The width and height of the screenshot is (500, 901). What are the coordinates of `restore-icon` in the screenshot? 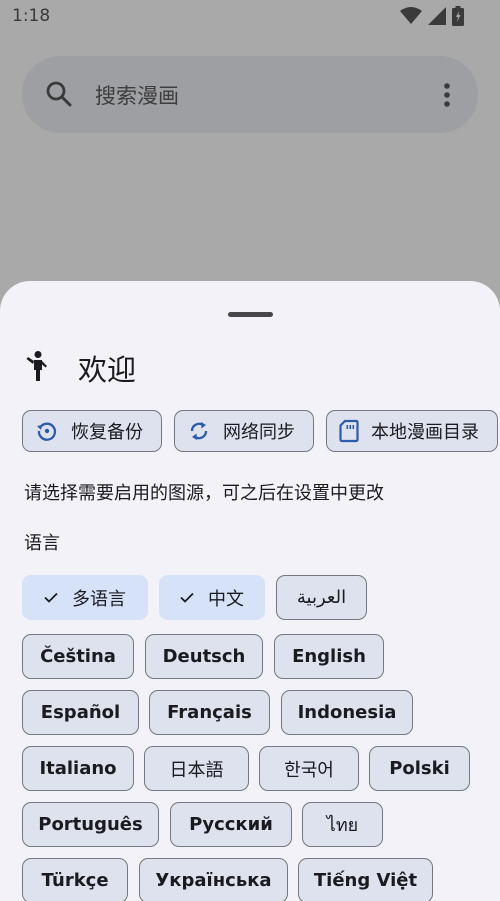 It's located at (47, 431).